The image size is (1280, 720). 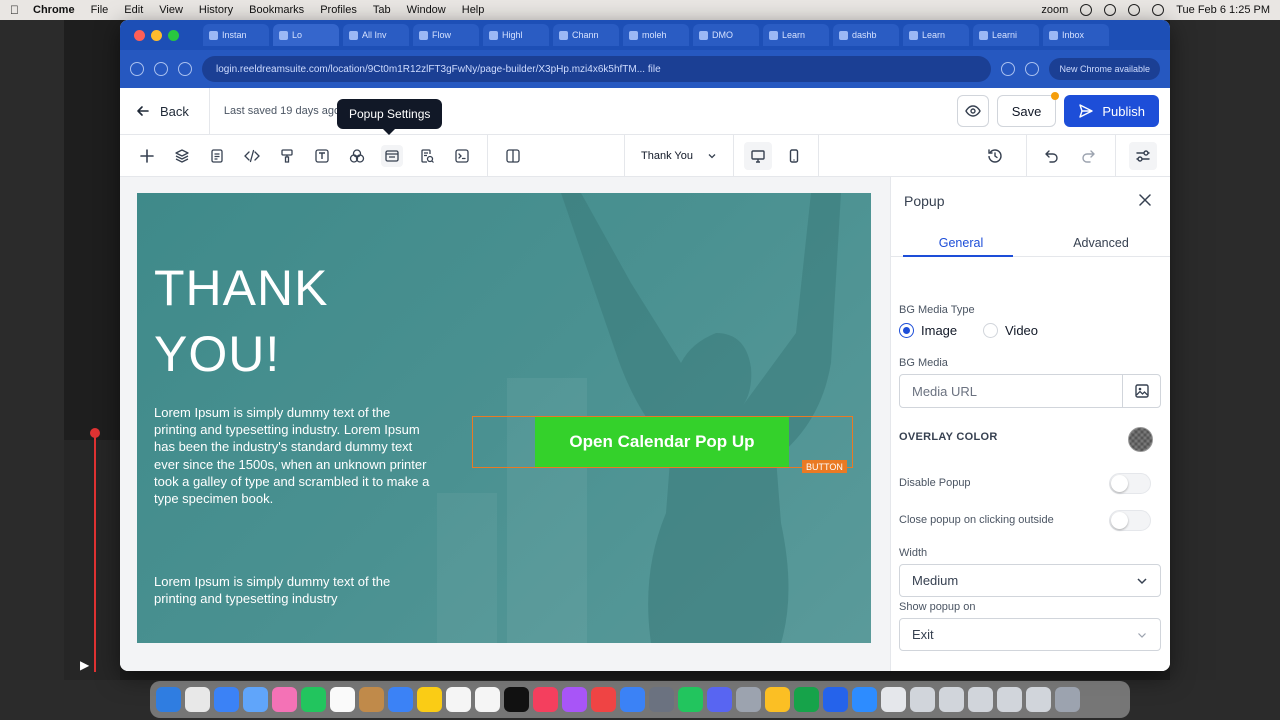 What do you see at coordinates (185, 69) in the screenshot?
I see `reload-icon` at bounding box center [185, 69].